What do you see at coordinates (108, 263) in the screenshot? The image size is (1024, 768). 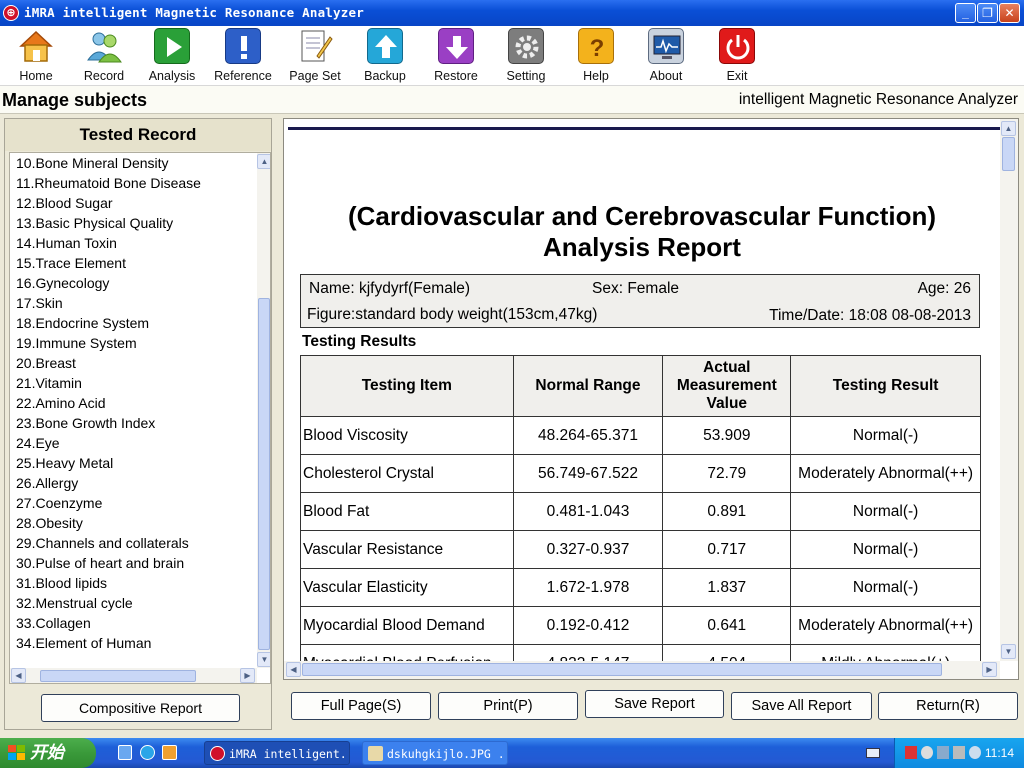 I see `record-list-item: 15.Trace Element` at bounding box center [108, 263].